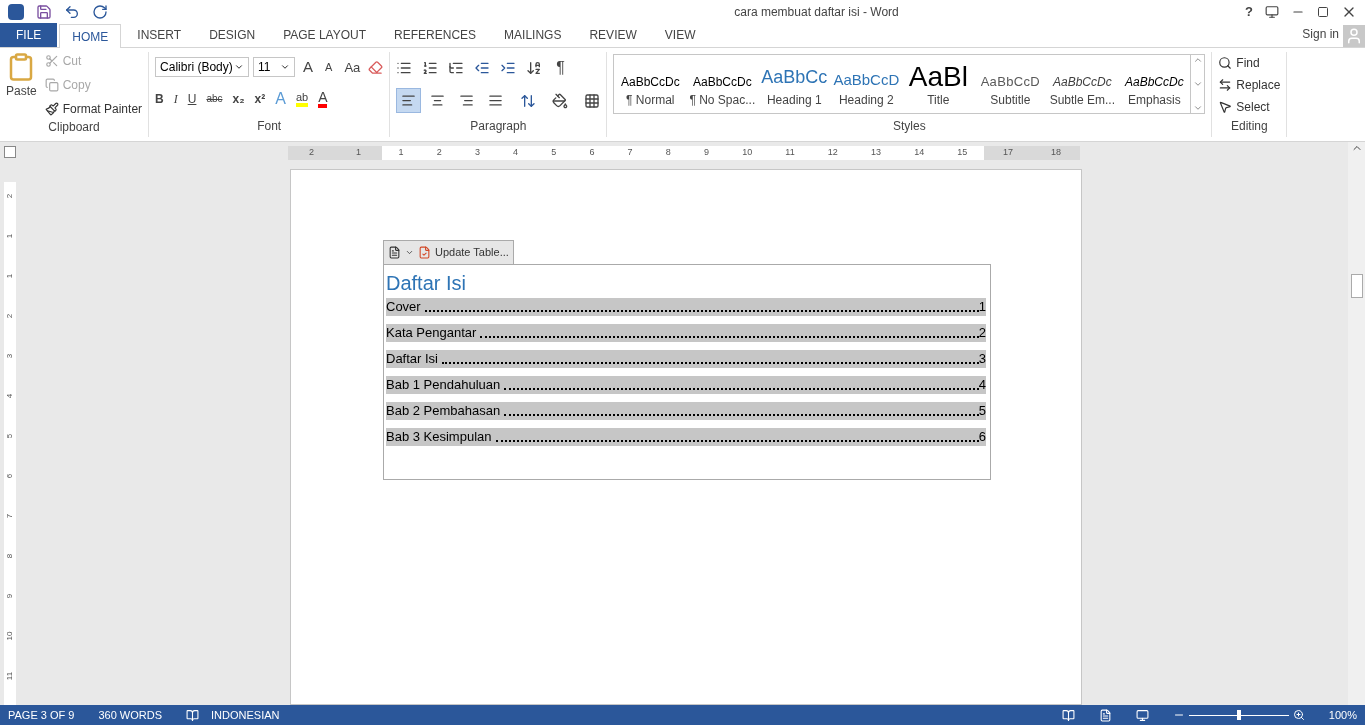 This screenshot has width=1365, height=725. What do you see at coordinates (1342, 715) in the screenshot?
I see `zoom-level: 100%` at bounding box center [1342, 715].